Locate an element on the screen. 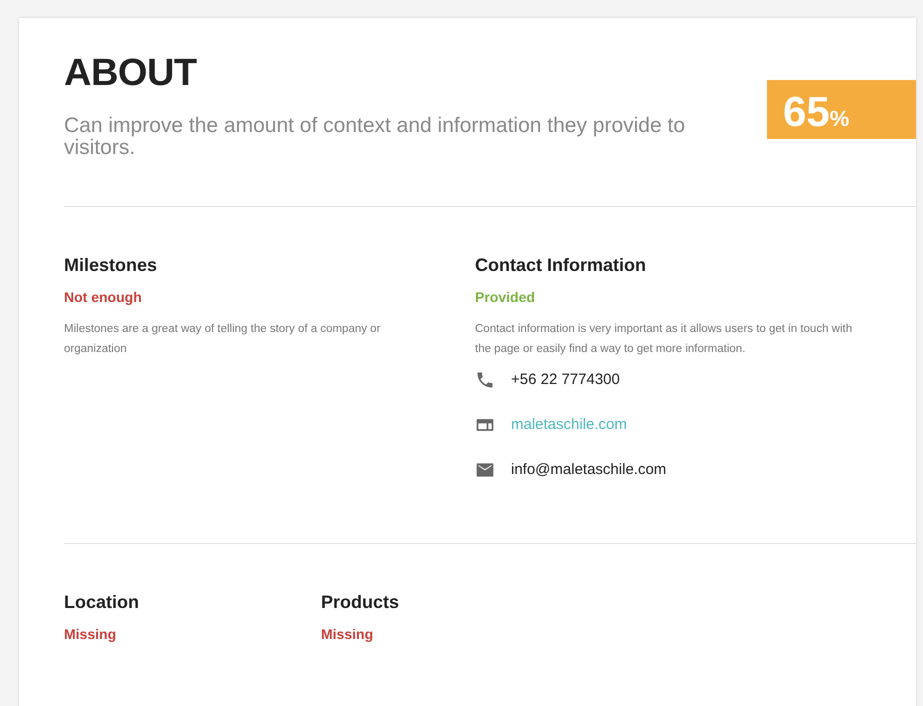  status-label: Not enough is located at coordinates (103, 297).